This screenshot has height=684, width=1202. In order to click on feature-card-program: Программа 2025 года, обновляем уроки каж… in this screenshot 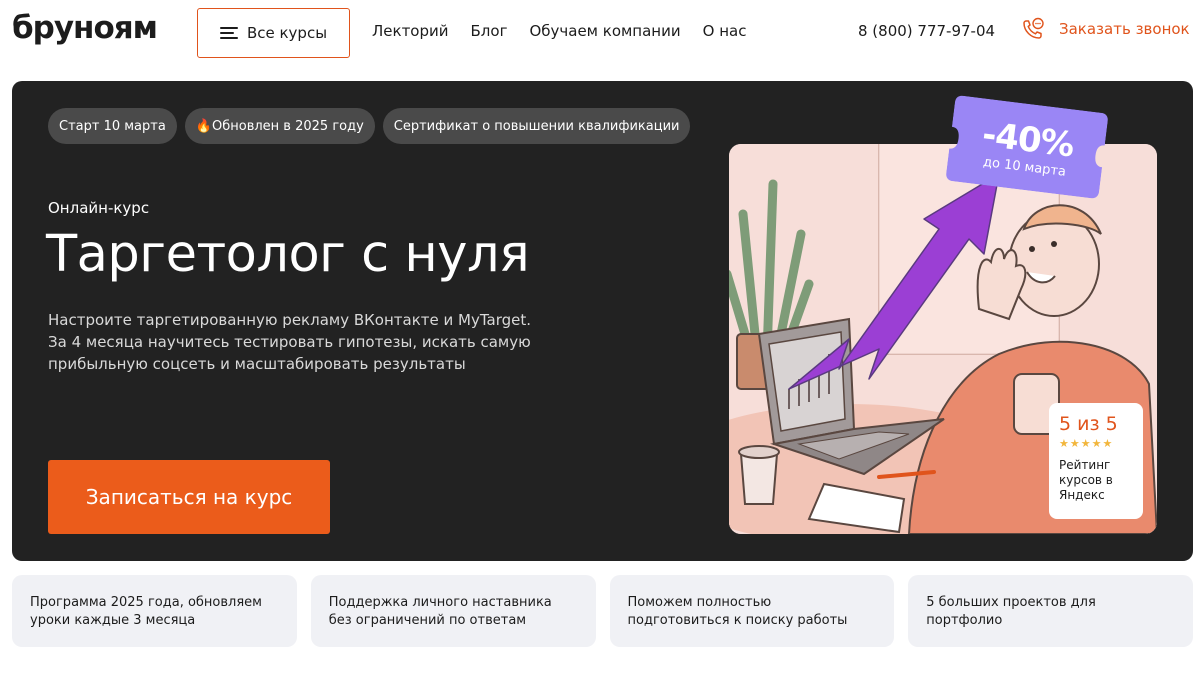, I will do `click(154, 611)`.